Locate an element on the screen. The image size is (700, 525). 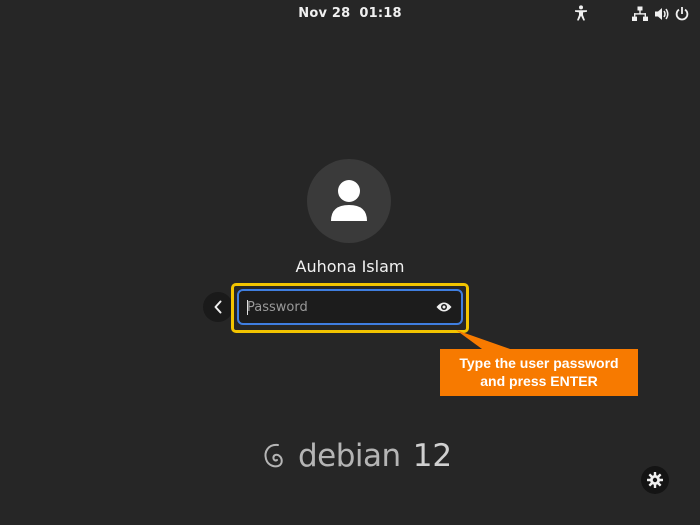
eye-icon is located at coordinates (444, 307).